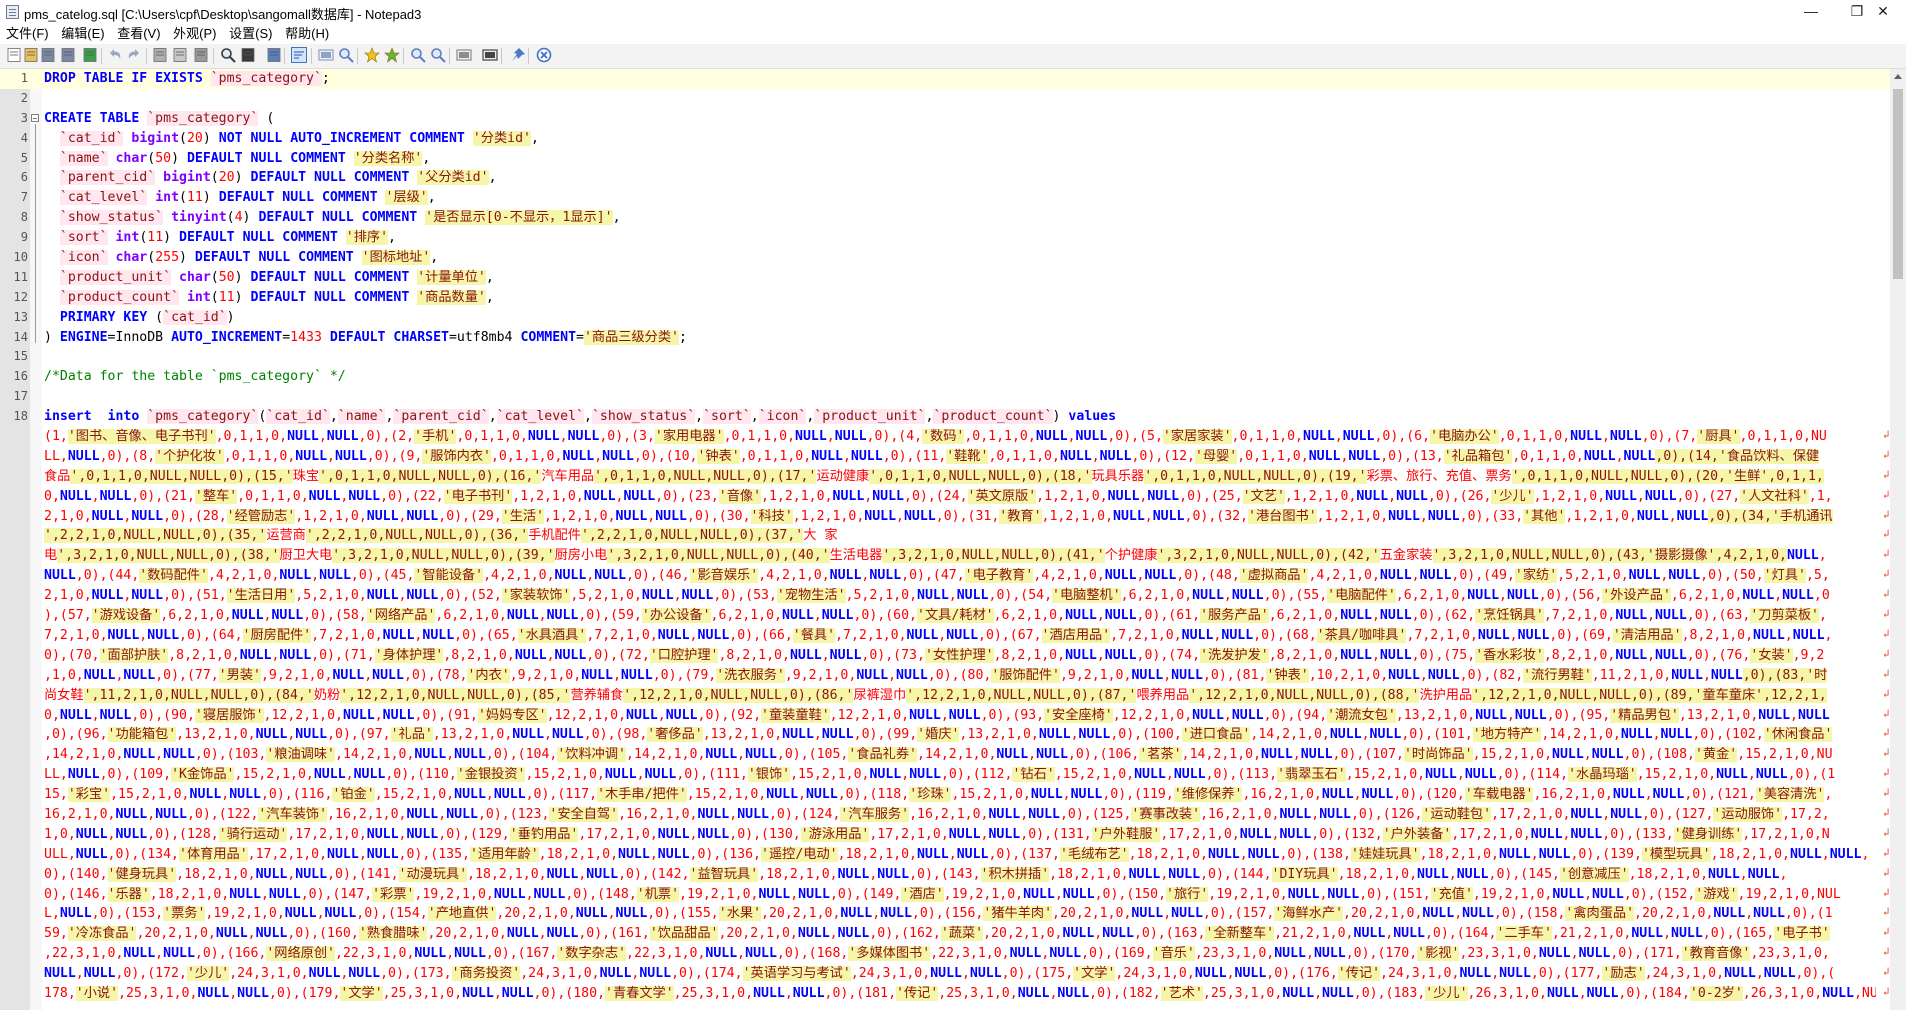 Image resolution: width=1906 pixels, height=1010 pixels. Describe the element at coordinates (1255, 476) in the screenshot. I see `token: ',0,1,1,0,NULL,NULL,0),(19,'` at that location.